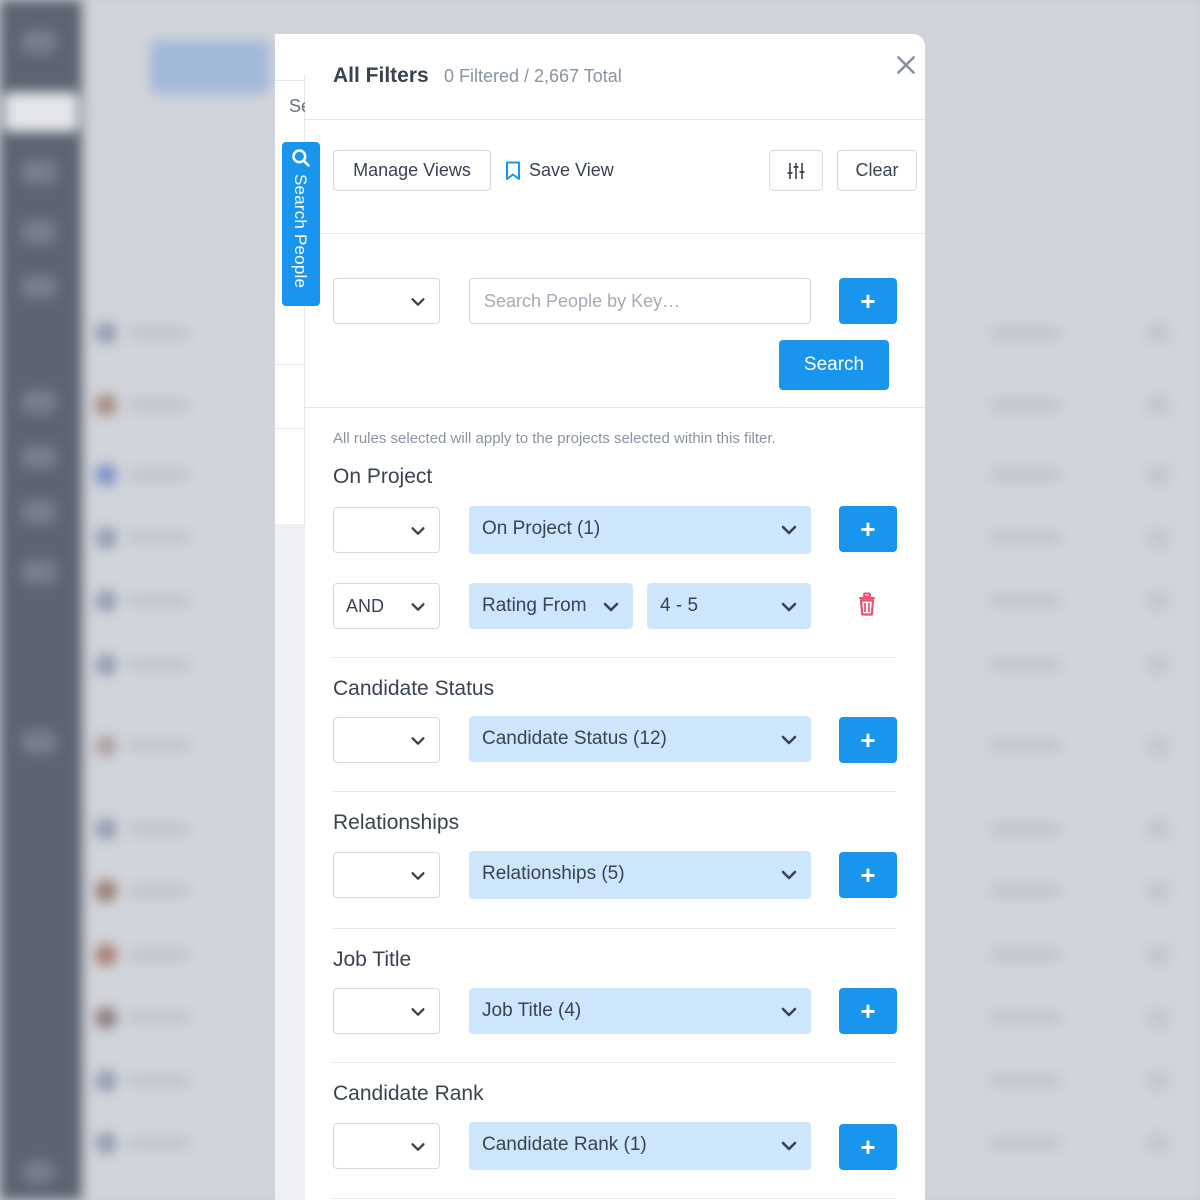  Describe the element at coordinates (615, 177) in the screenshot. I see `filter-toolbar: Manage Views Save View Clear` at that location.